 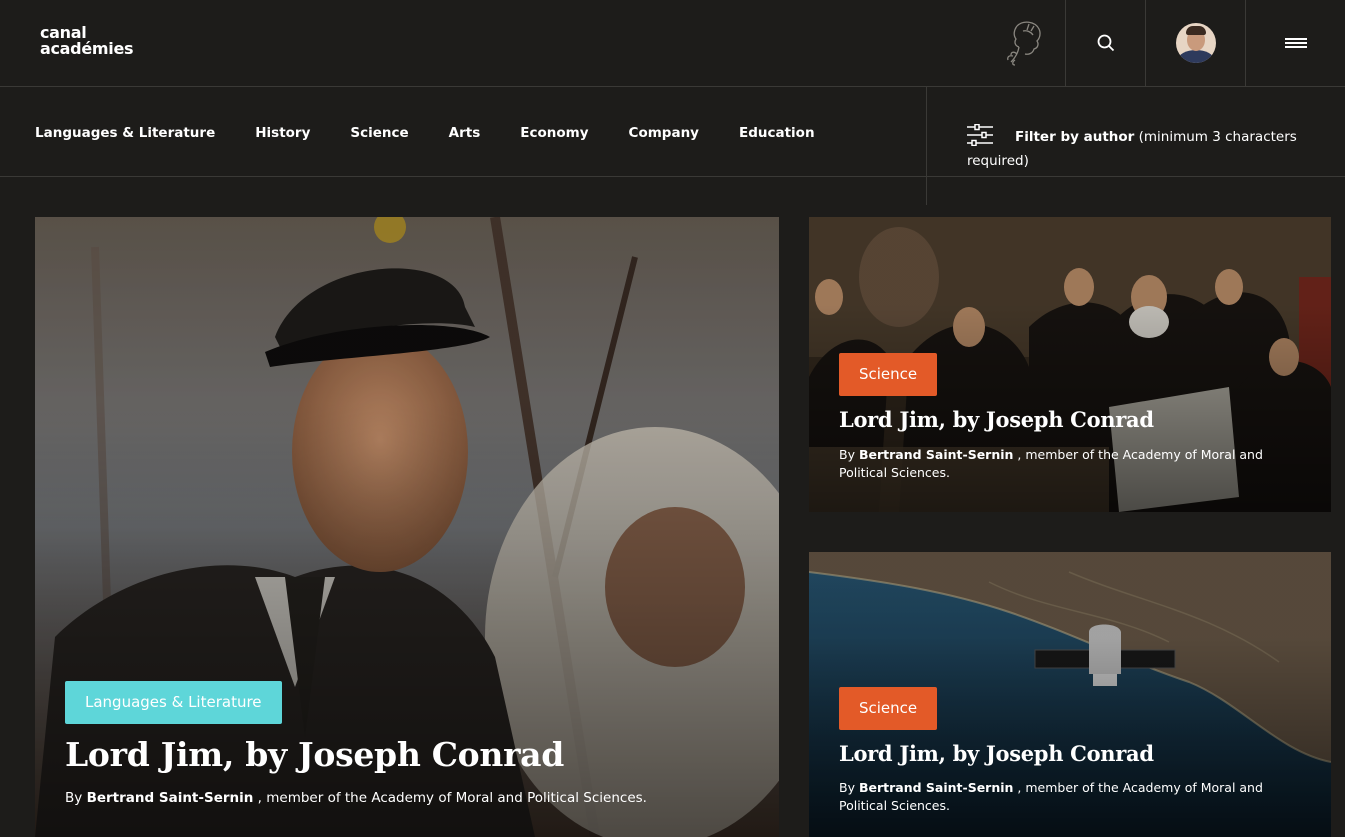 I want to click on nav-item-education: Education, so click(x=777, y=133).